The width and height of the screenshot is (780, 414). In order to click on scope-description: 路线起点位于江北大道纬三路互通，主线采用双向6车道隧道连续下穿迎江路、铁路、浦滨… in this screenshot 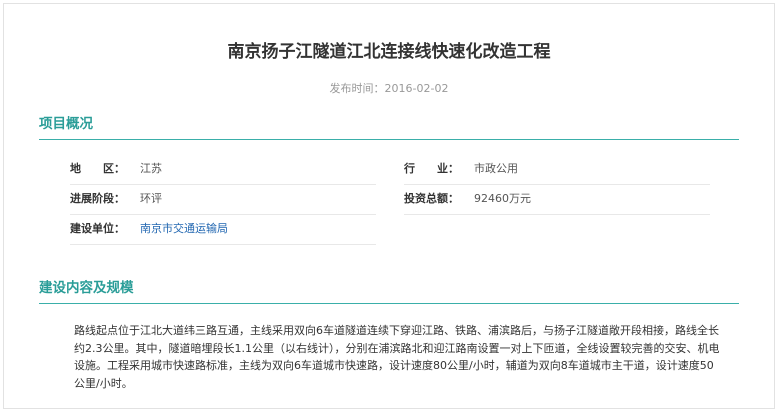, I will do `click(397, 357)`.